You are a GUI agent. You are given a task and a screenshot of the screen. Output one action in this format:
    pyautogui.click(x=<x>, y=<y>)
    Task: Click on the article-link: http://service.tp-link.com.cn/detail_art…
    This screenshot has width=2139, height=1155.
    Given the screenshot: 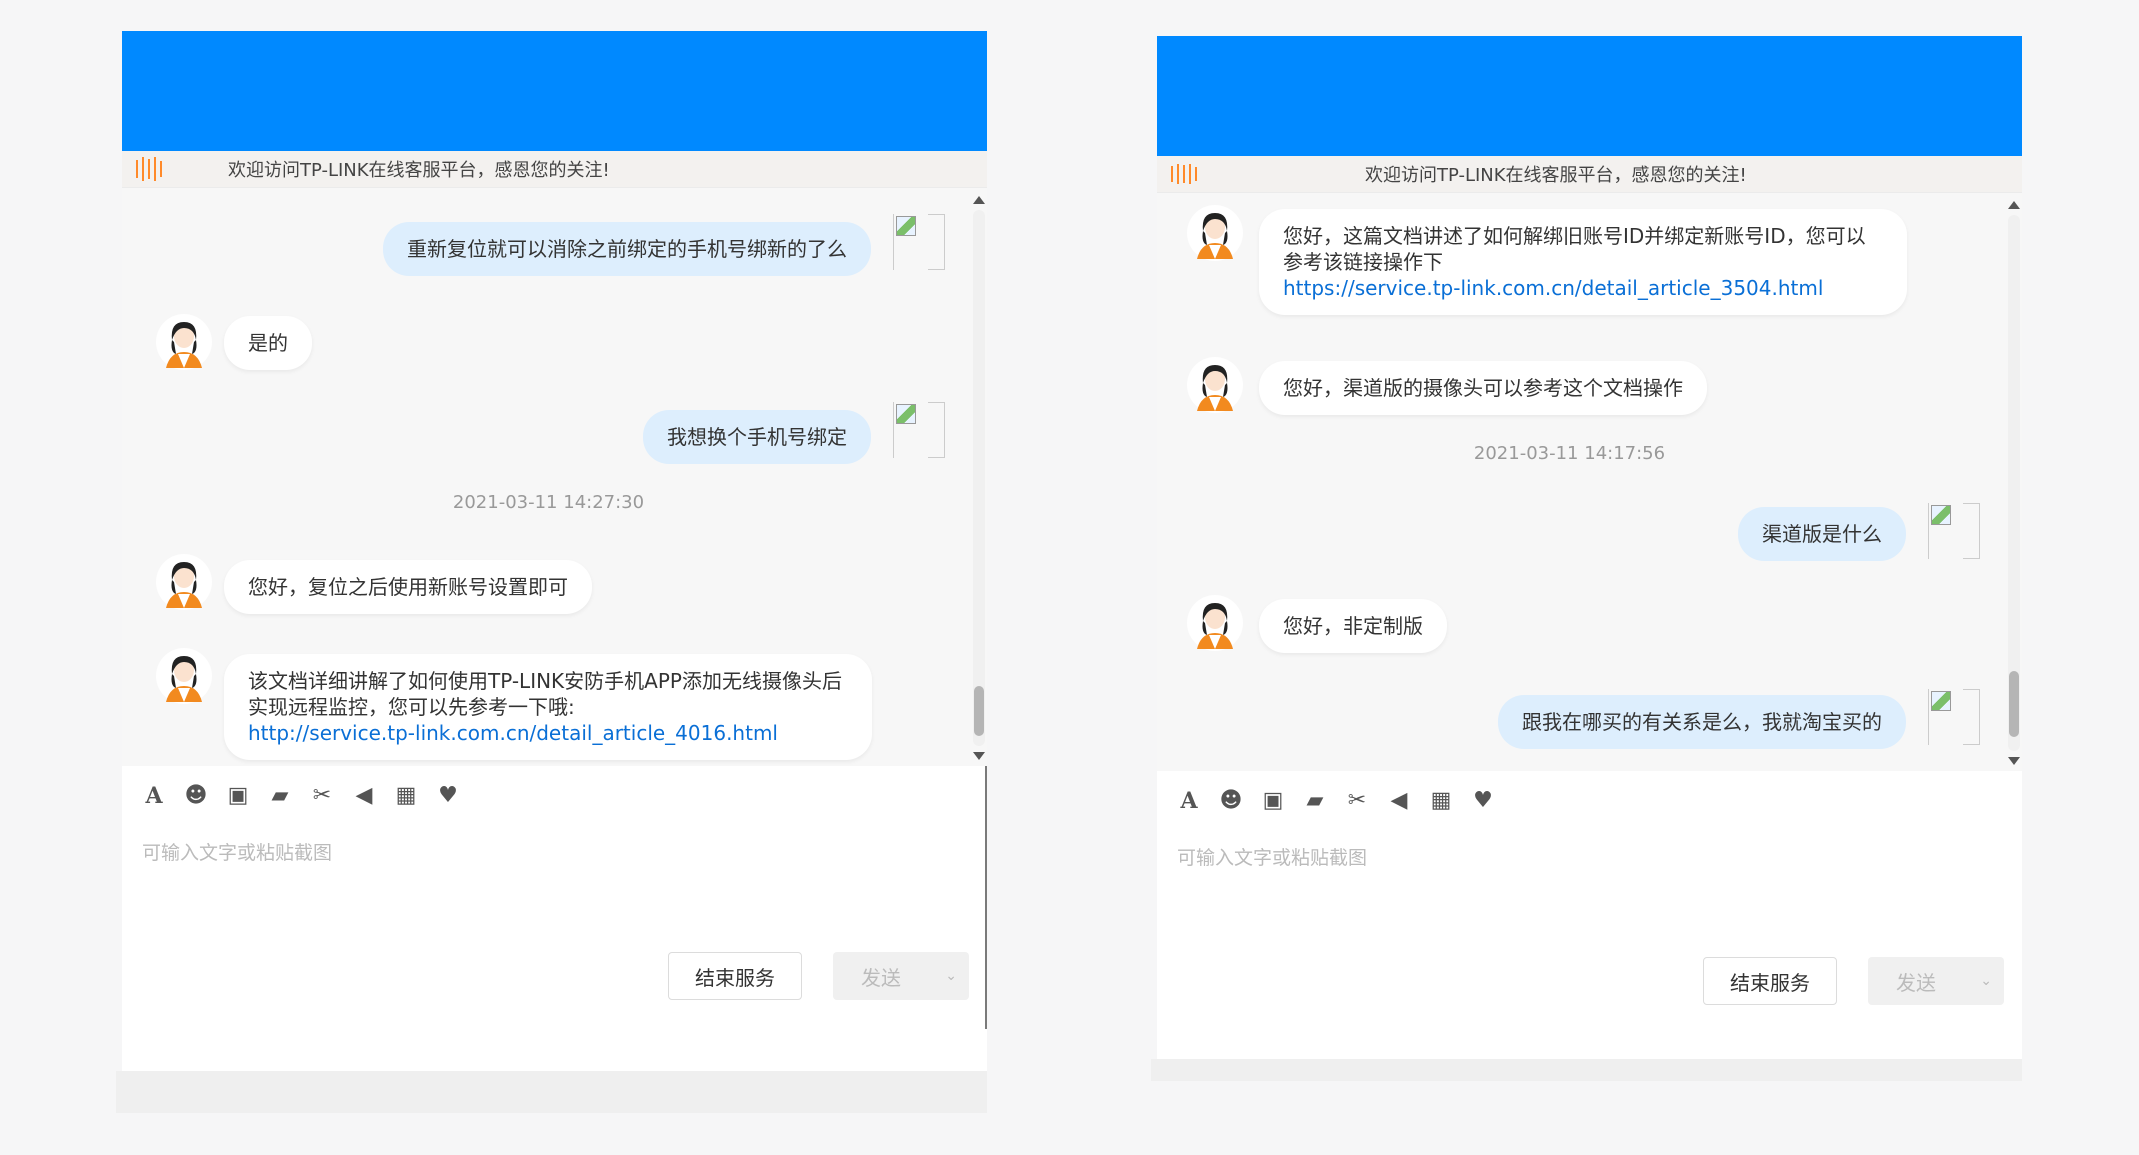 What is the action you would take?
    pyautogui.click(x=513, y=733)
    